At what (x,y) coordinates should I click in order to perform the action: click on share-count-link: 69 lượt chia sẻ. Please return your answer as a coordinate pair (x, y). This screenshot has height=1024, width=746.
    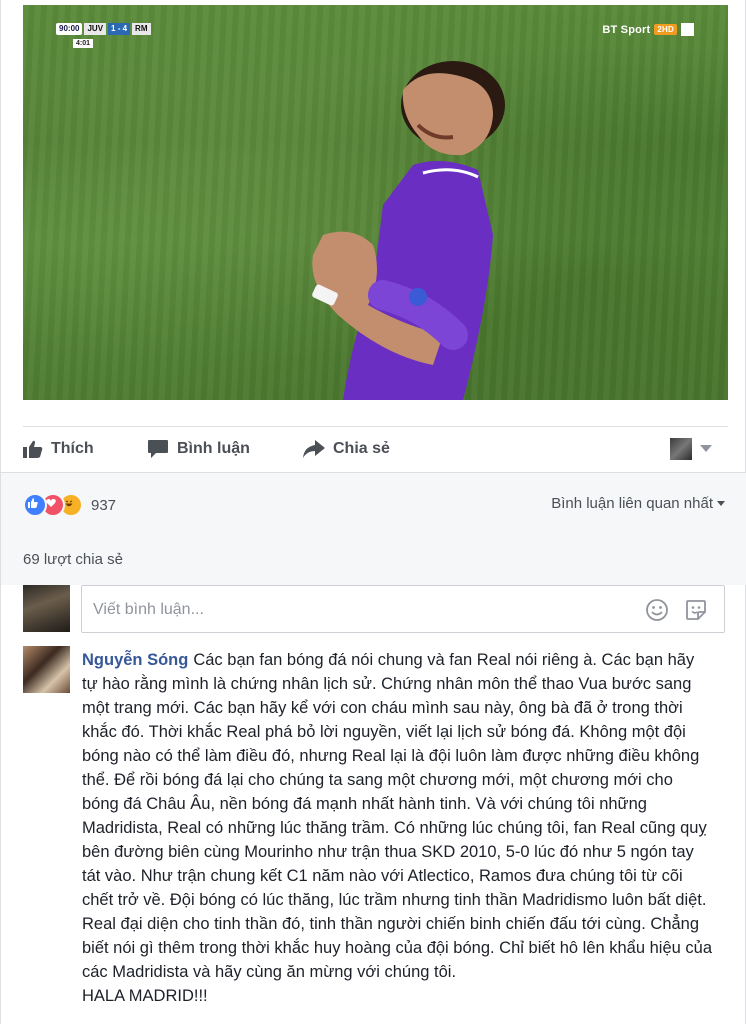
    Looking at the image, I should click on (73, 559).